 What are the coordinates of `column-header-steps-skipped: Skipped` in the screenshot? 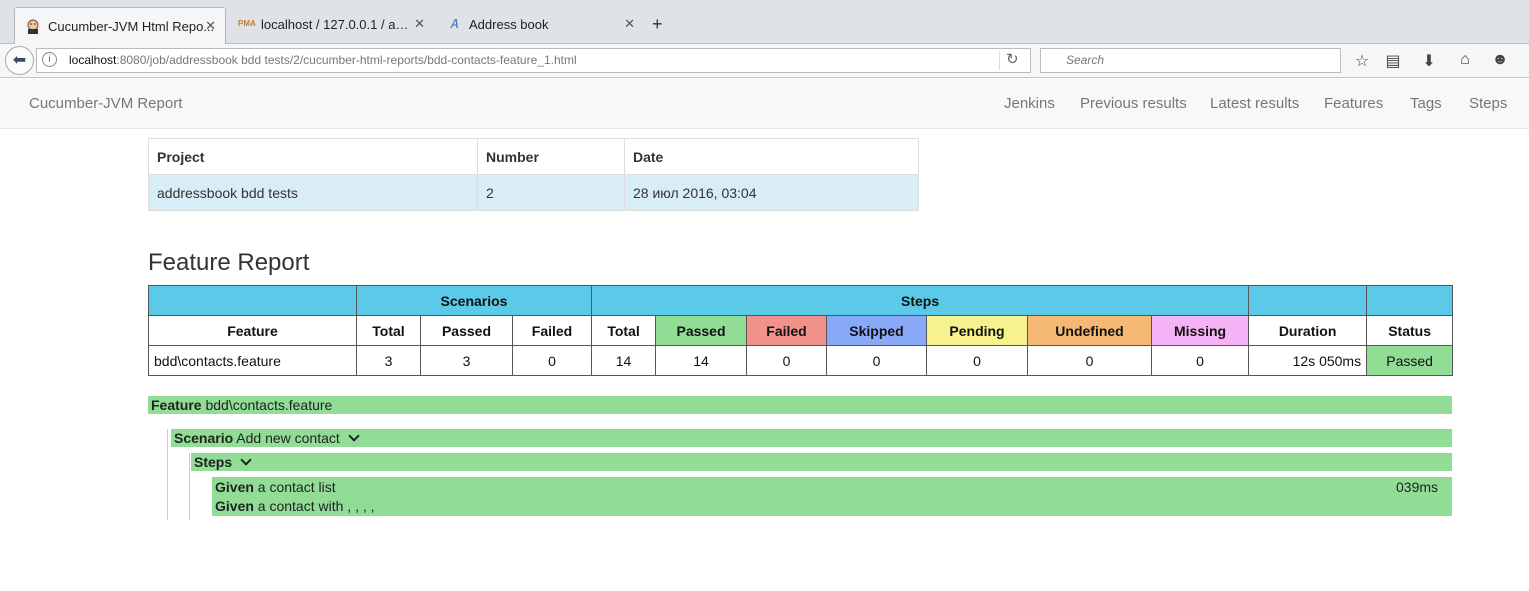 It's located at (877, 330).